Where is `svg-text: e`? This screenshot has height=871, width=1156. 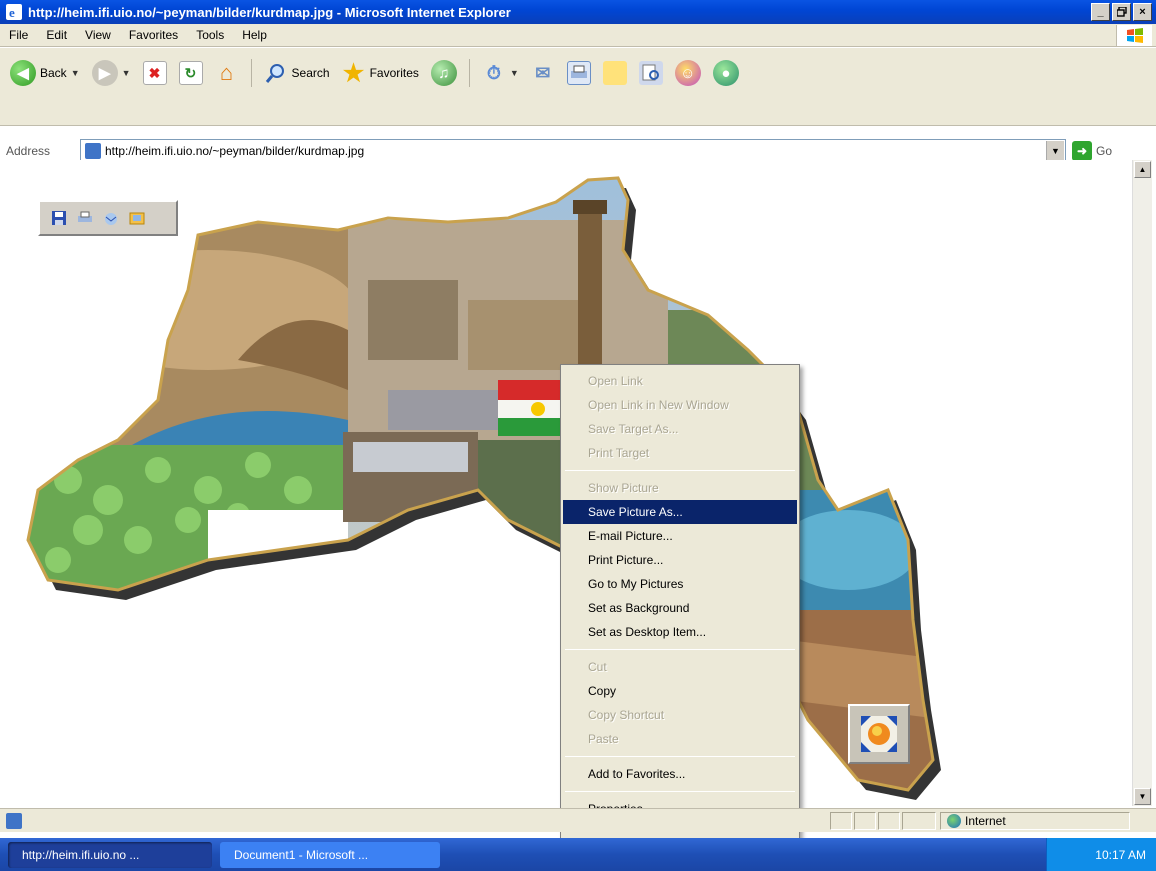 svg-text: e is located at coordinates (12, 12).